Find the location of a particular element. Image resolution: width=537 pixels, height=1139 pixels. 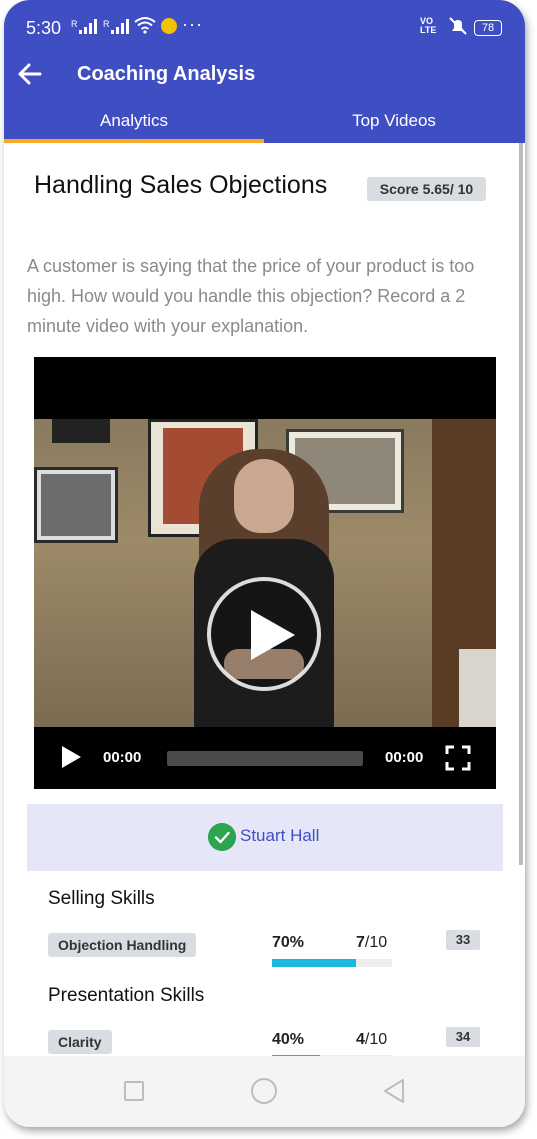

question-title: Handling Sales Objections is located at coordinates (181, 185).